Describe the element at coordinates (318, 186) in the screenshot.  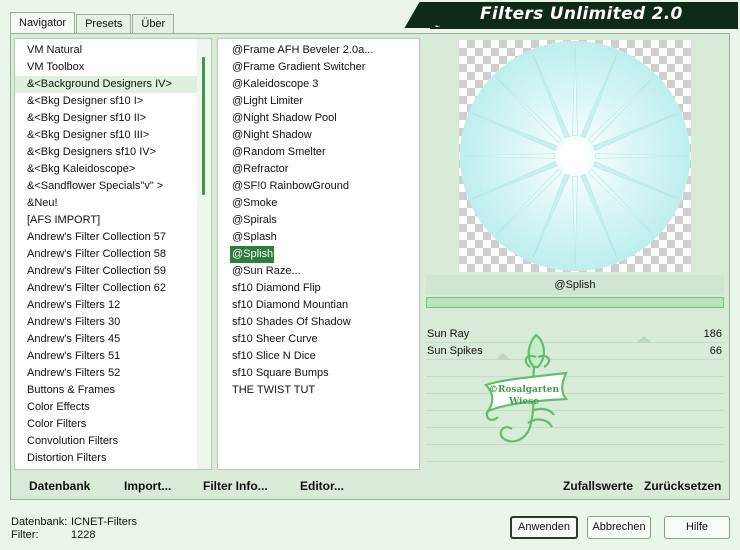
I see `filter-item: @SF!0 RainbowGround` at that location.